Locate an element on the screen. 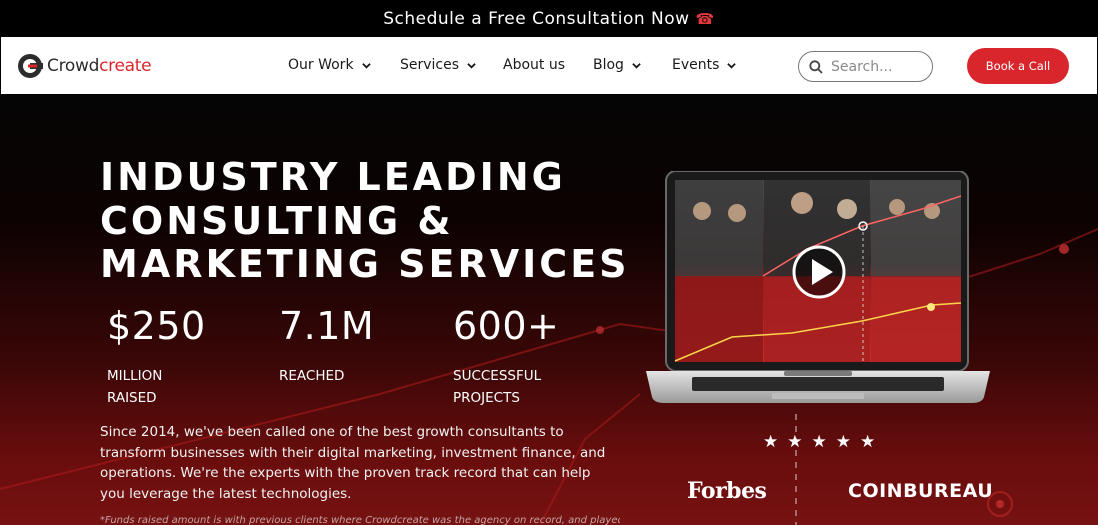 The image size is (1098, 525). book-a-call-button: Book a Call is located at coordinates (1018, 66).